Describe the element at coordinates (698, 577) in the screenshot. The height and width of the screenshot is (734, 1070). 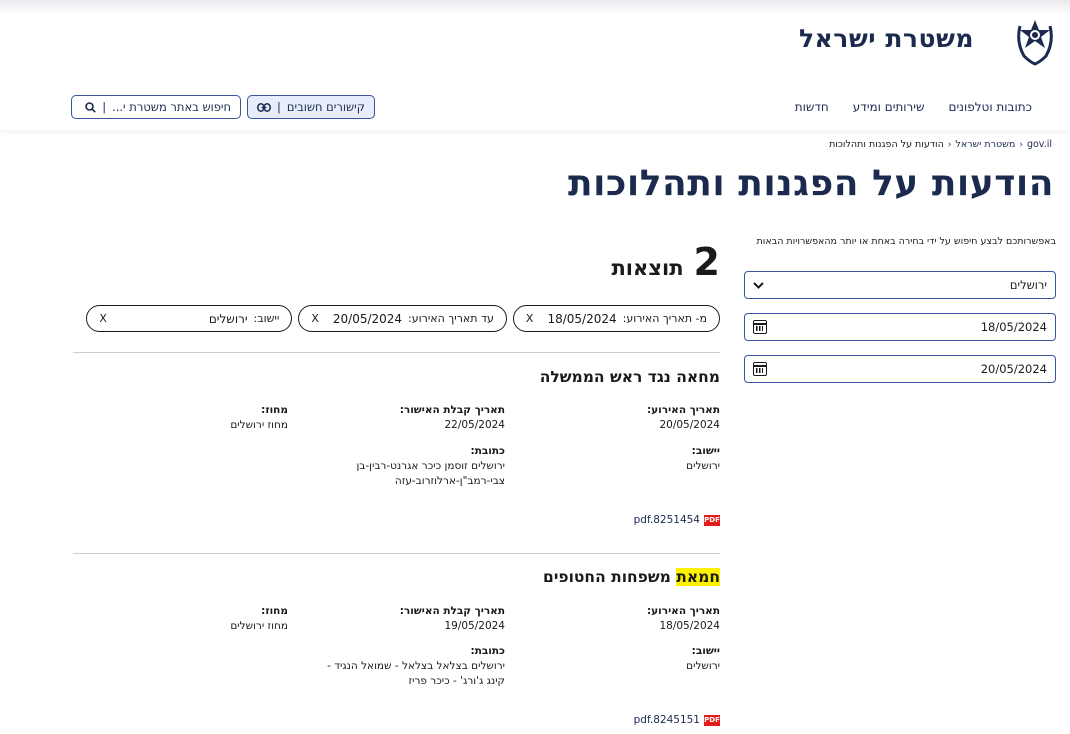
I see `search-highlight: חמאת` at that location.